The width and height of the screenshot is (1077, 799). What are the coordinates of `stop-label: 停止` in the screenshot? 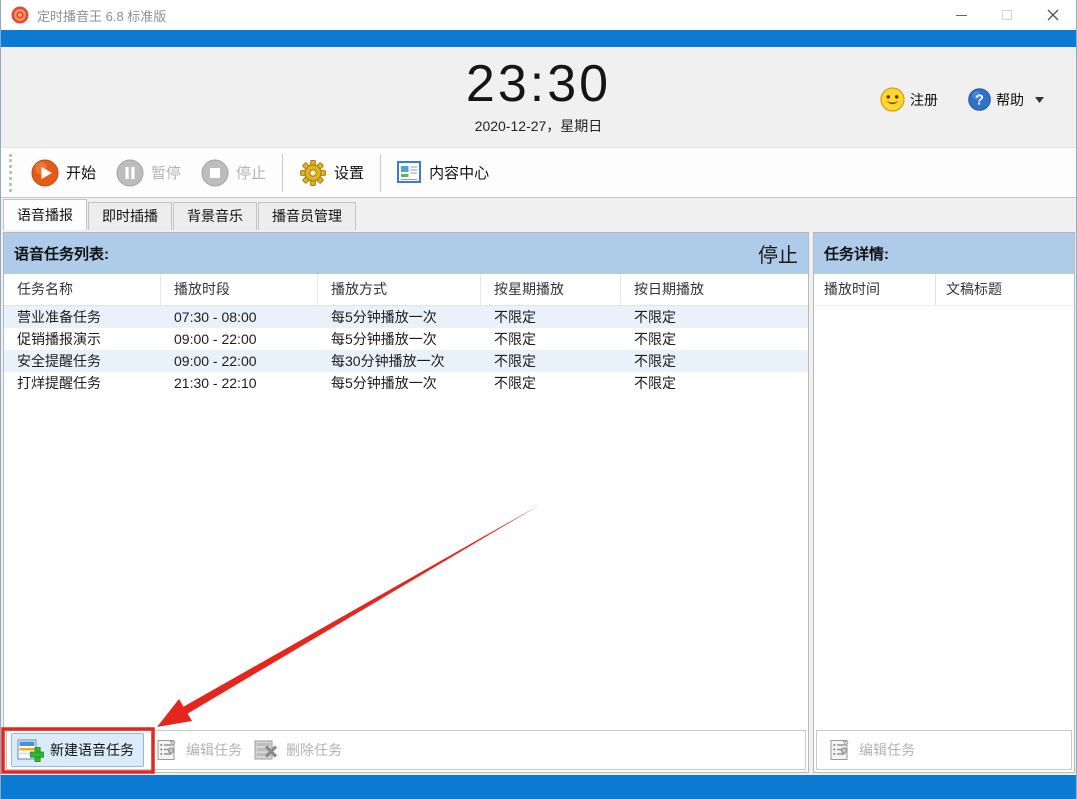 It's located at (251, 173).